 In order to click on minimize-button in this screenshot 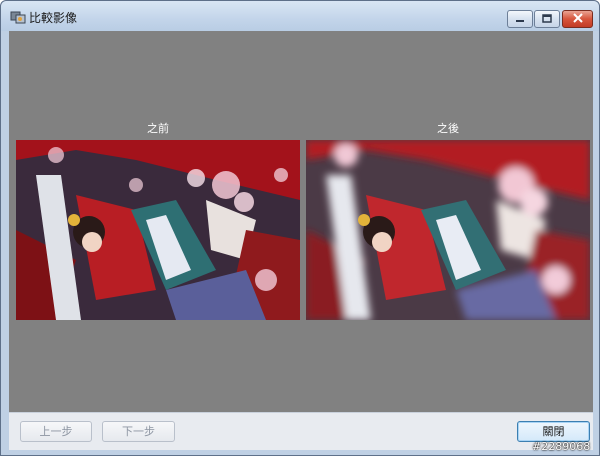, I will do `click(520, 19)`.